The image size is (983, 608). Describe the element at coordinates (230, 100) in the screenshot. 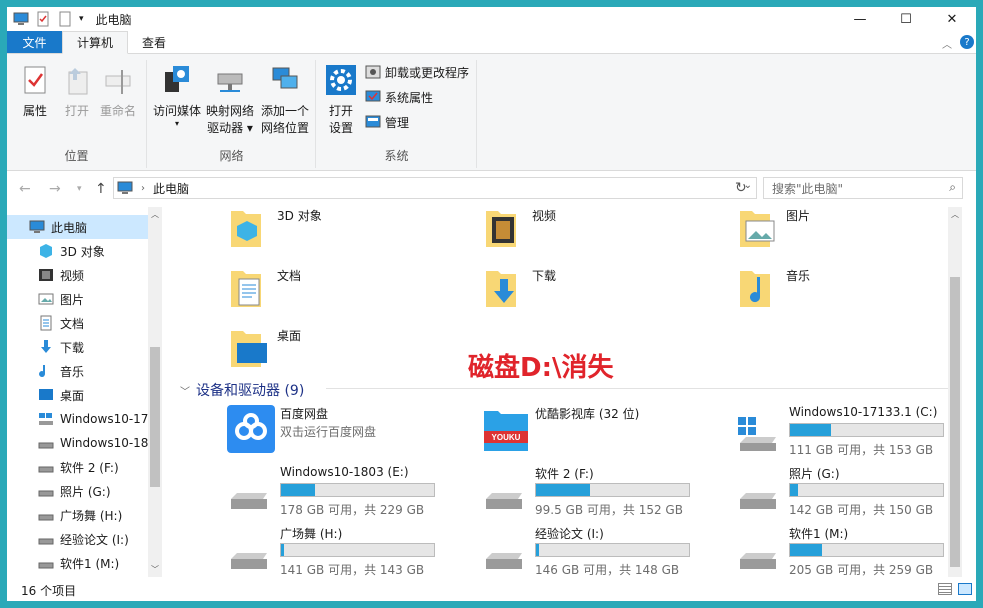

I see `map-network-drive-button: 映射网络 驱动器 ▾` at that location.